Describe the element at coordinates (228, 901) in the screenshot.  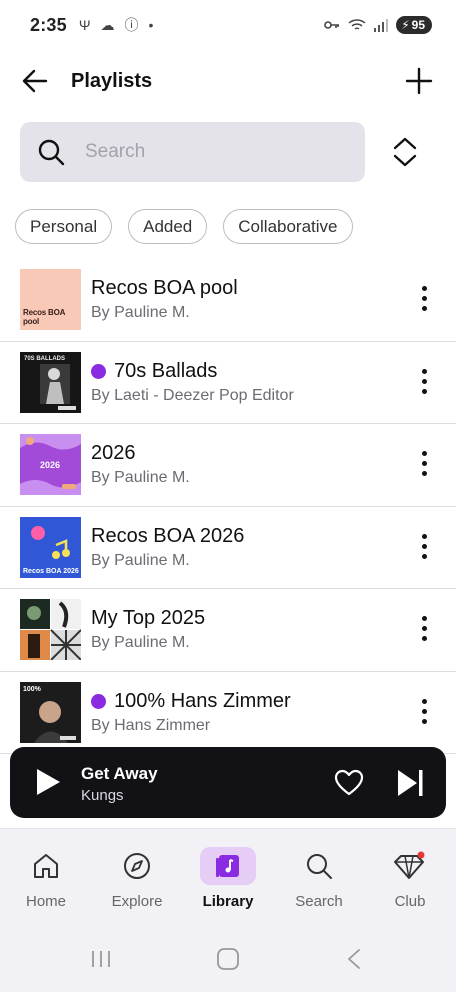
I see `nav-label: Library` at that location.